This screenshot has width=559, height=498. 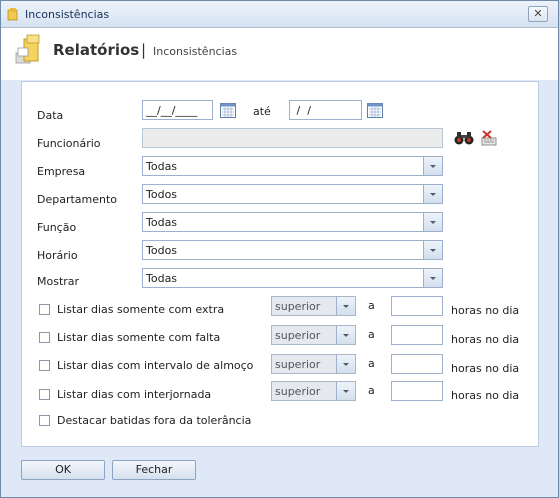 What do you see at coordinates (279, 14) in the screenshot?
I see `title-bar: Inconsistências ✕` at bounding box center [279, 14].